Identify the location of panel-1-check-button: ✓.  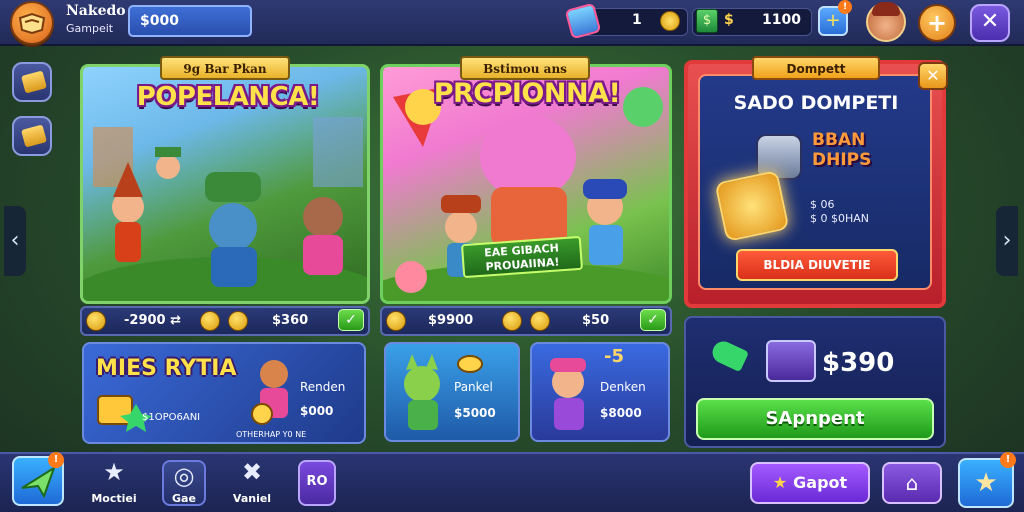
(351, 320).